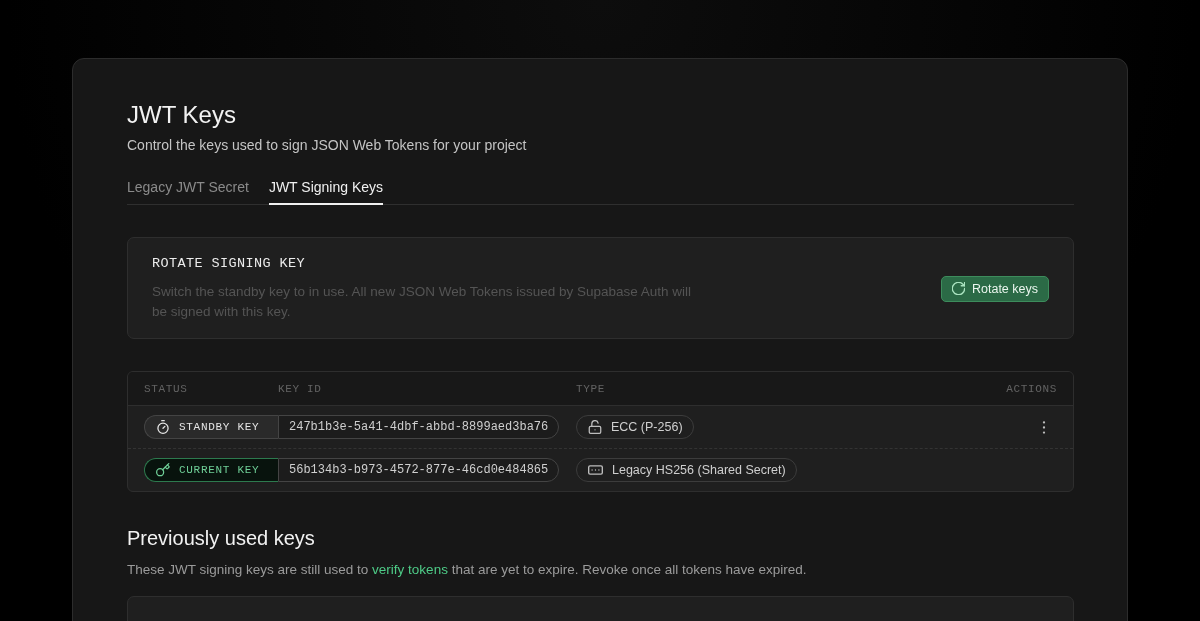 This screenshot has height=621, width=1200. Describe the element at coordinates (229, 264) in the screenshot. I see `card-title: ROTATE SIGNING KEY` at that location.